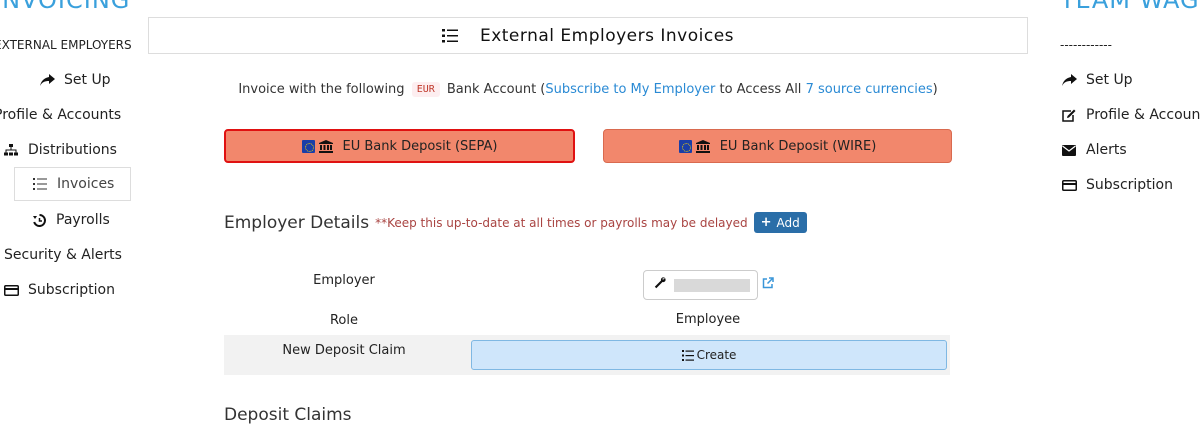  I want to click on sidebar-item-invoices: Invoices, so click(72, 184).